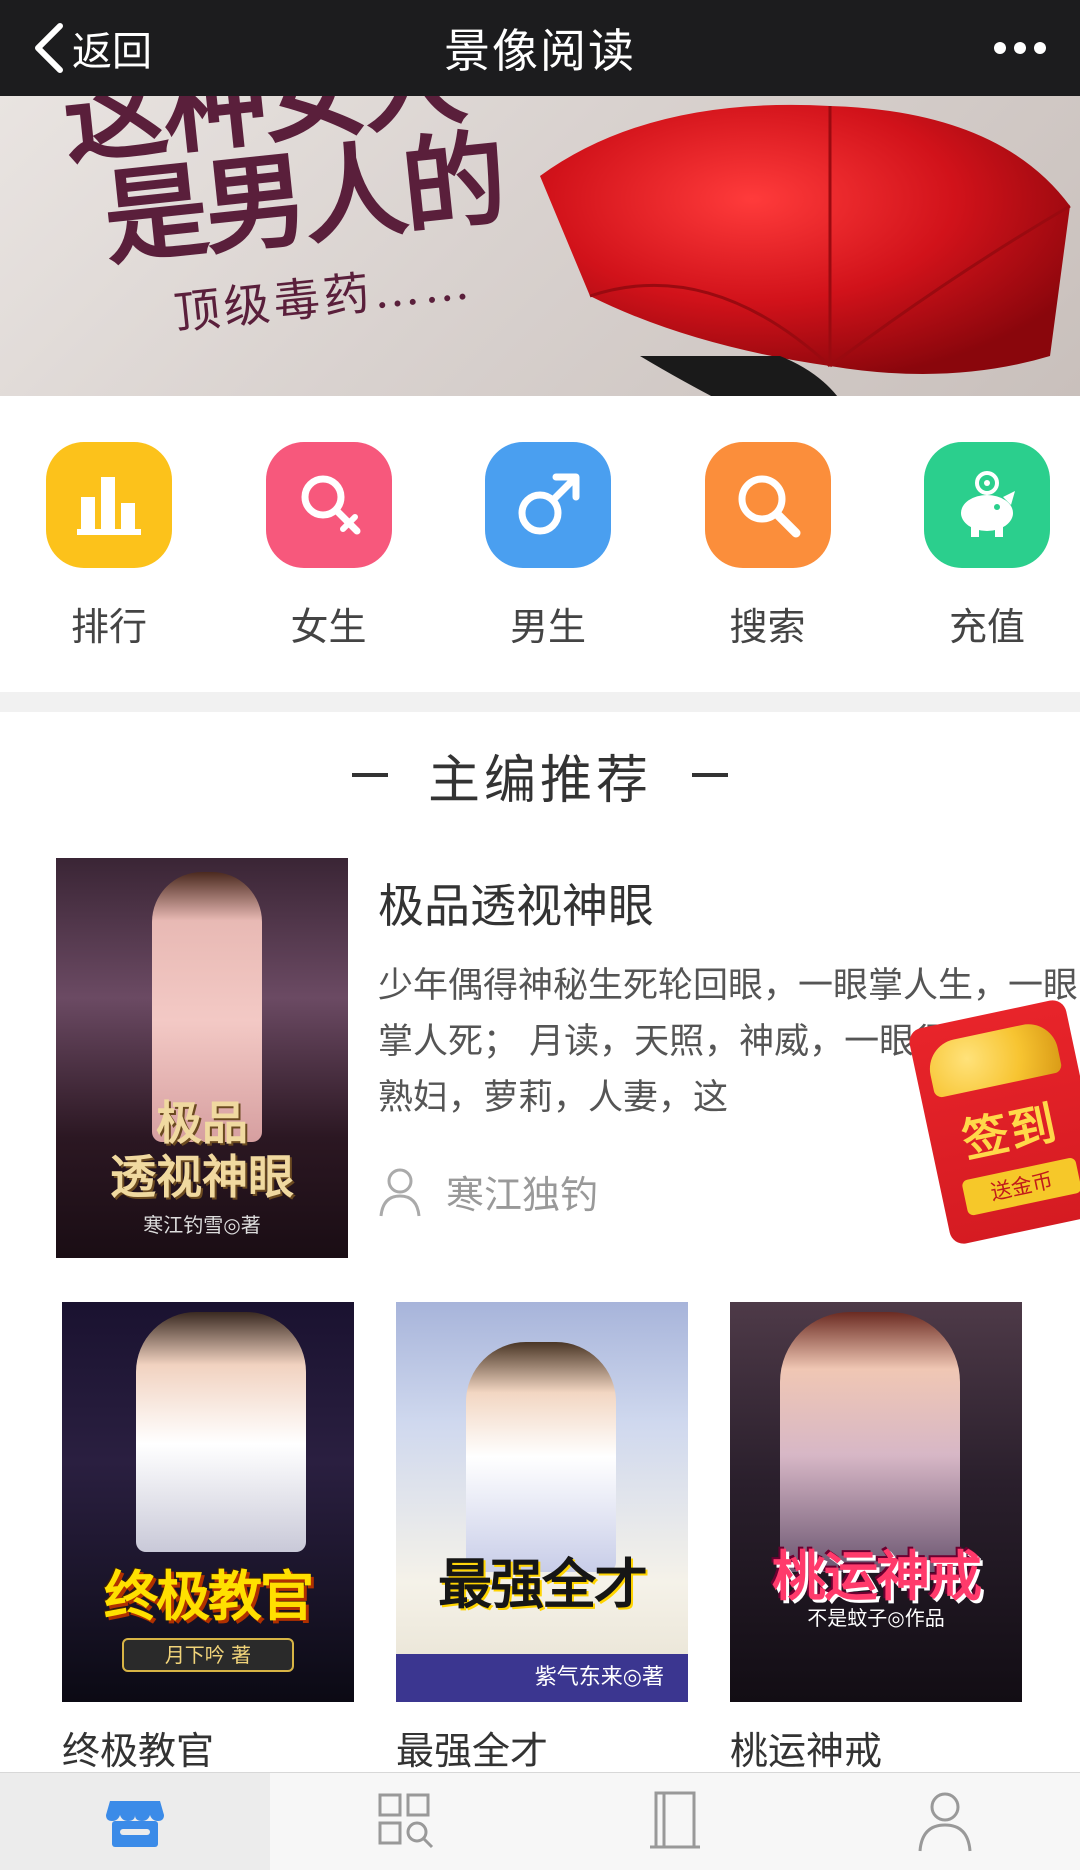 The height and width of the screenshot is (1870, 1080). Describe the element at coordinates (540, 702) in the screenshot. I see `section-divider` at that location.